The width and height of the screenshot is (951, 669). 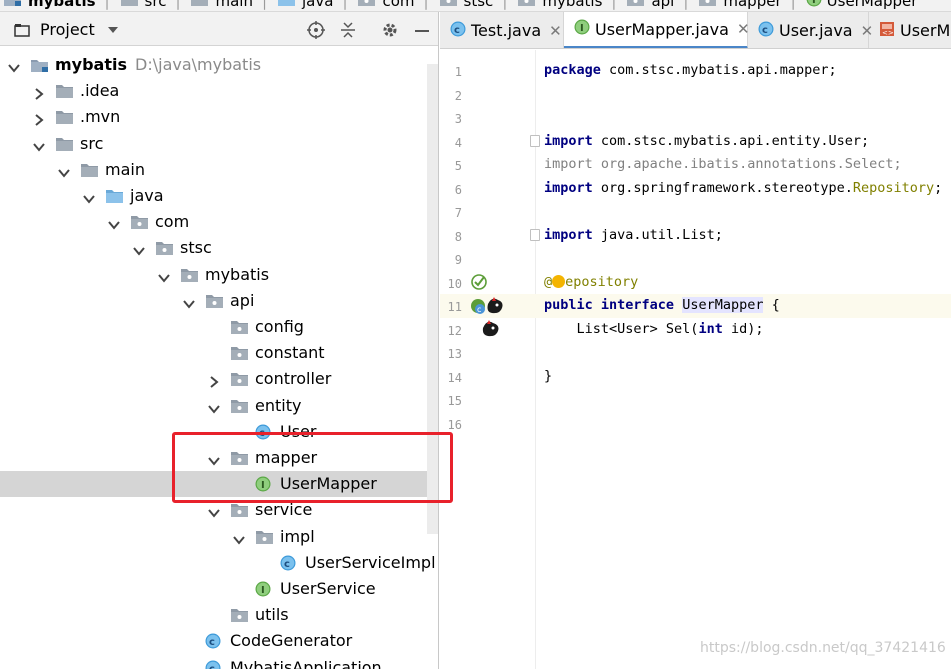 I want to click on tree-item: controller, so click(x=219, y=379).